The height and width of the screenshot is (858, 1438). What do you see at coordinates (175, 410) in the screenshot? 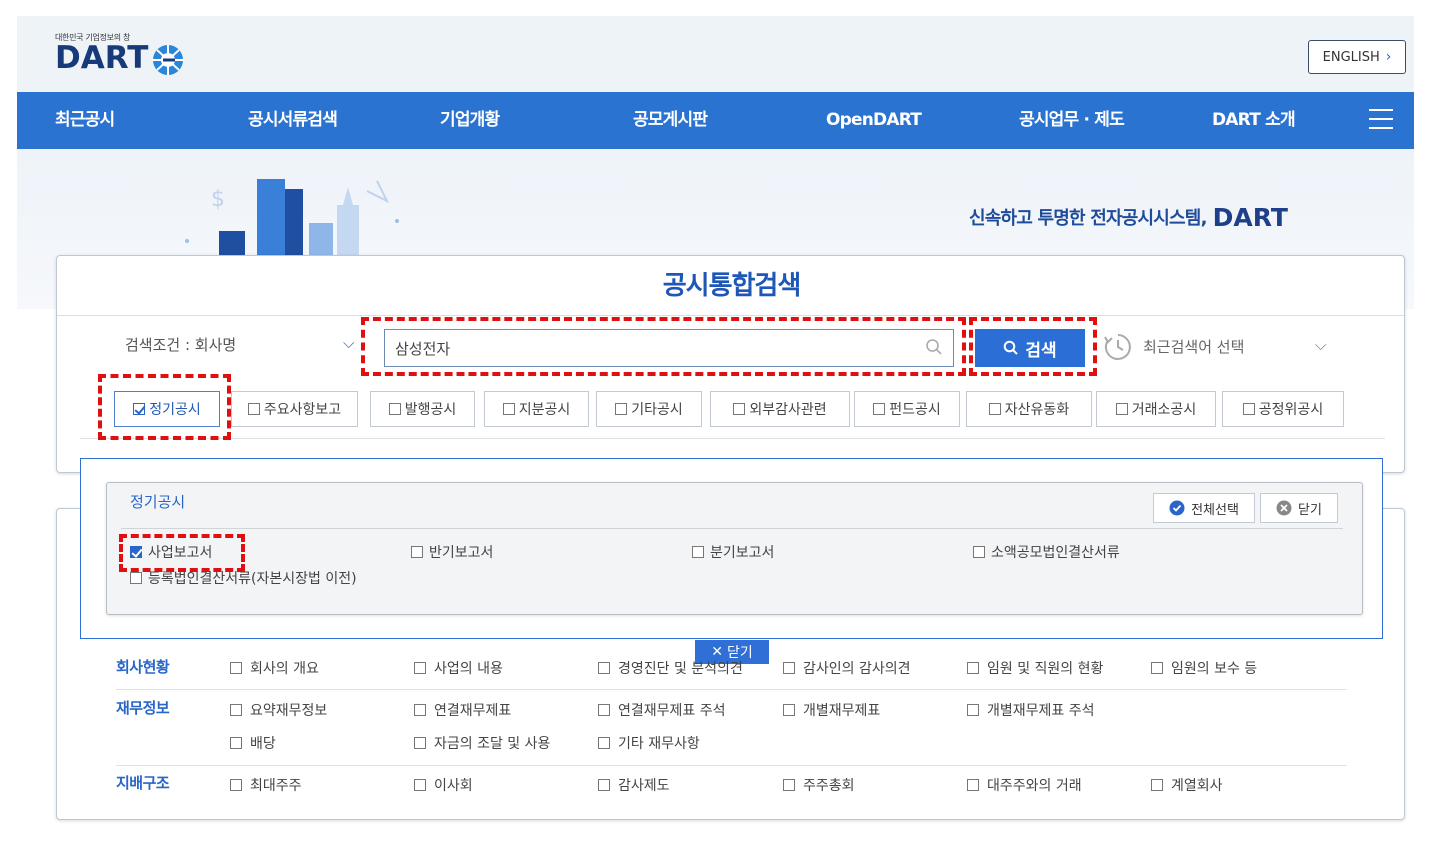
I see `tab-label: 정기공시` at bounding box center [175, 410].